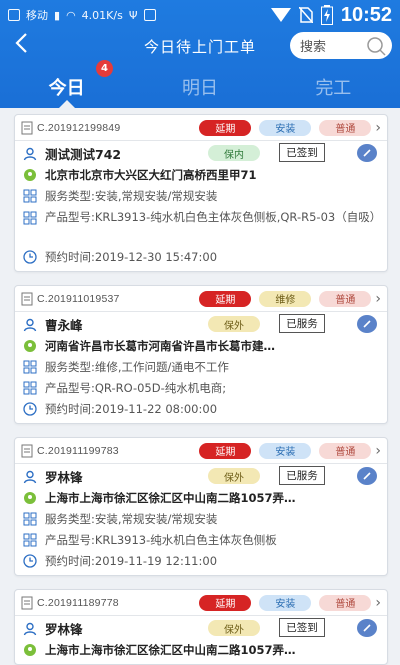 Image resolution: width=400 pixels, height=665 pixels. What do you see at coordinates (285, 298) in the screenshot?
I see `type-badge: 维修` at bounding box center [285, 298].